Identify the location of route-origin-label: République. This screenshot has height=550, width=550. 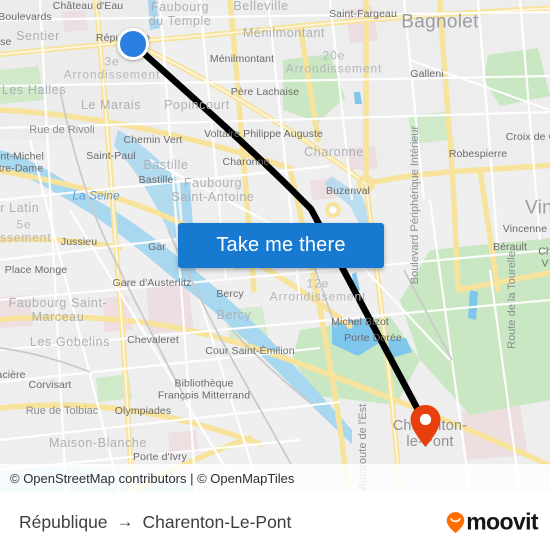
(63, 521).